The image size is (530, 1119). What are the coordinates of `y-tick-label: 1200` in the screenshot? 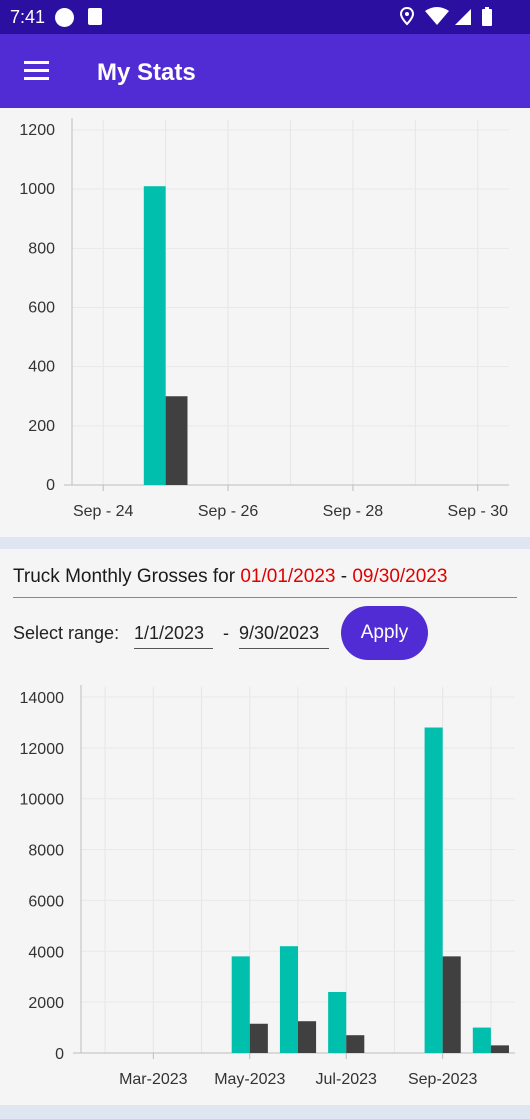 It's located at (37, 130).